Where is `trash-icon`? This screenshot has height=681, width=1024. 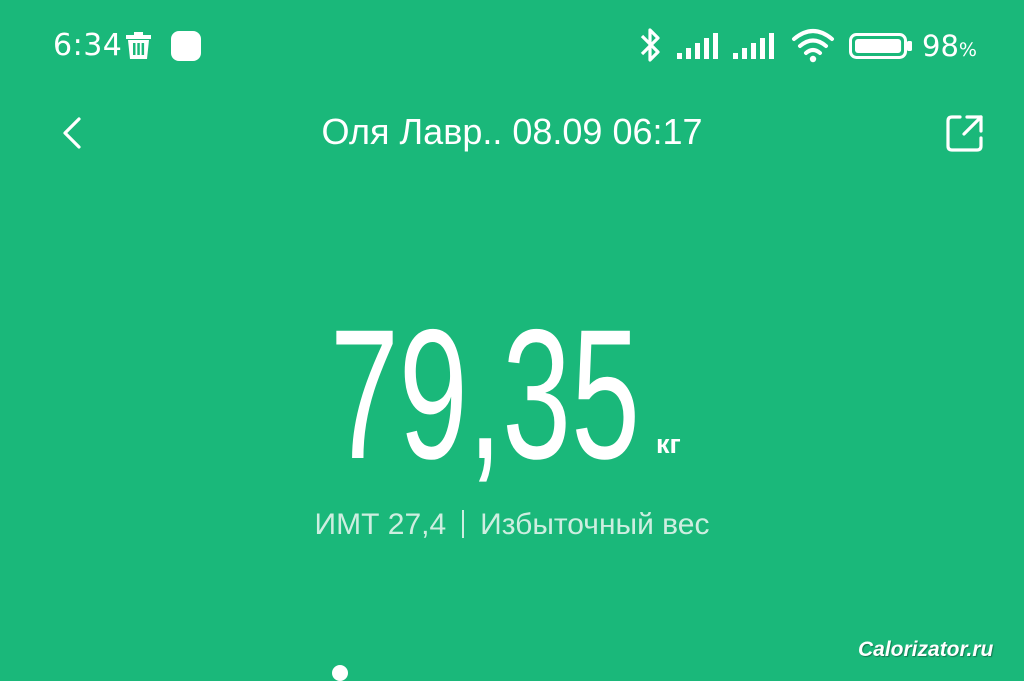
trash-icon is located at coordinates (138, 45).